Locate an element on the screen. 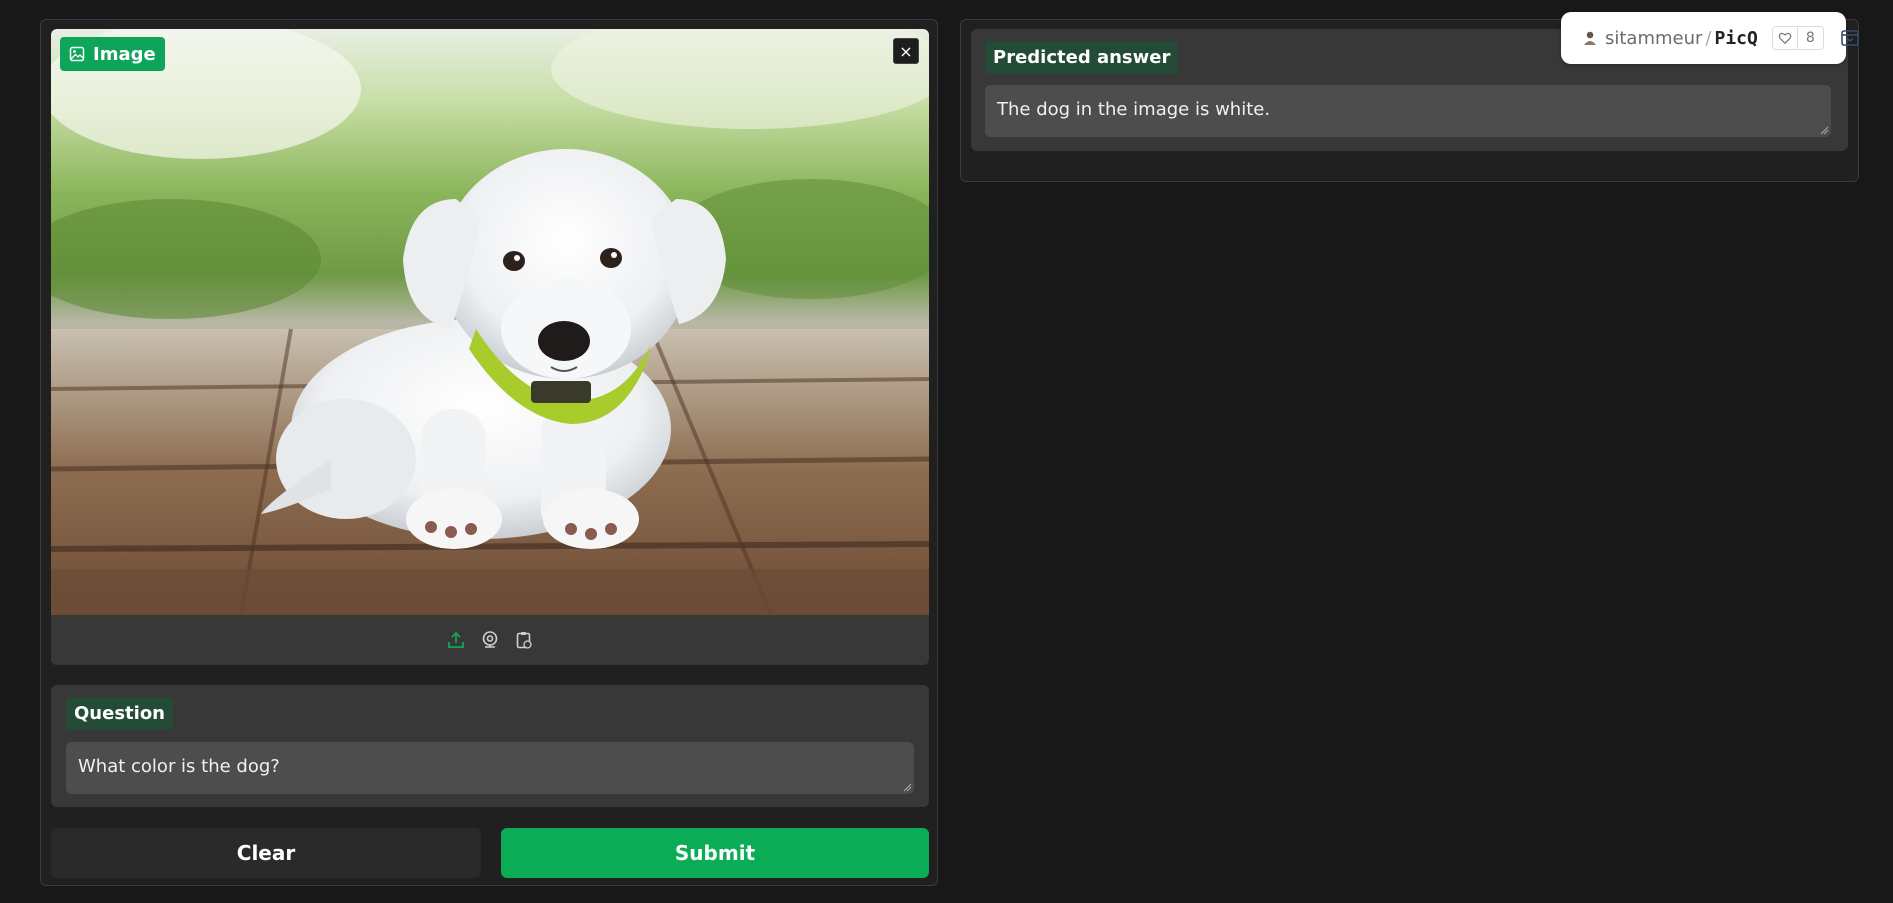 The image size is (1893, 903). image-label-chip: Image is located at coordinates (112, 54).